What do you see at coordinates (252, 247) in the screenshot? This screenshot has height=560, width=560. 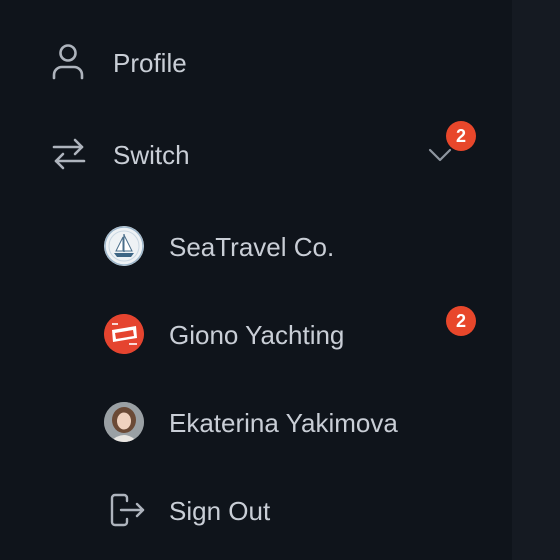 I see `account-item-seatravel-label: SeaTravel Co.` at bounding box center [252, 247].